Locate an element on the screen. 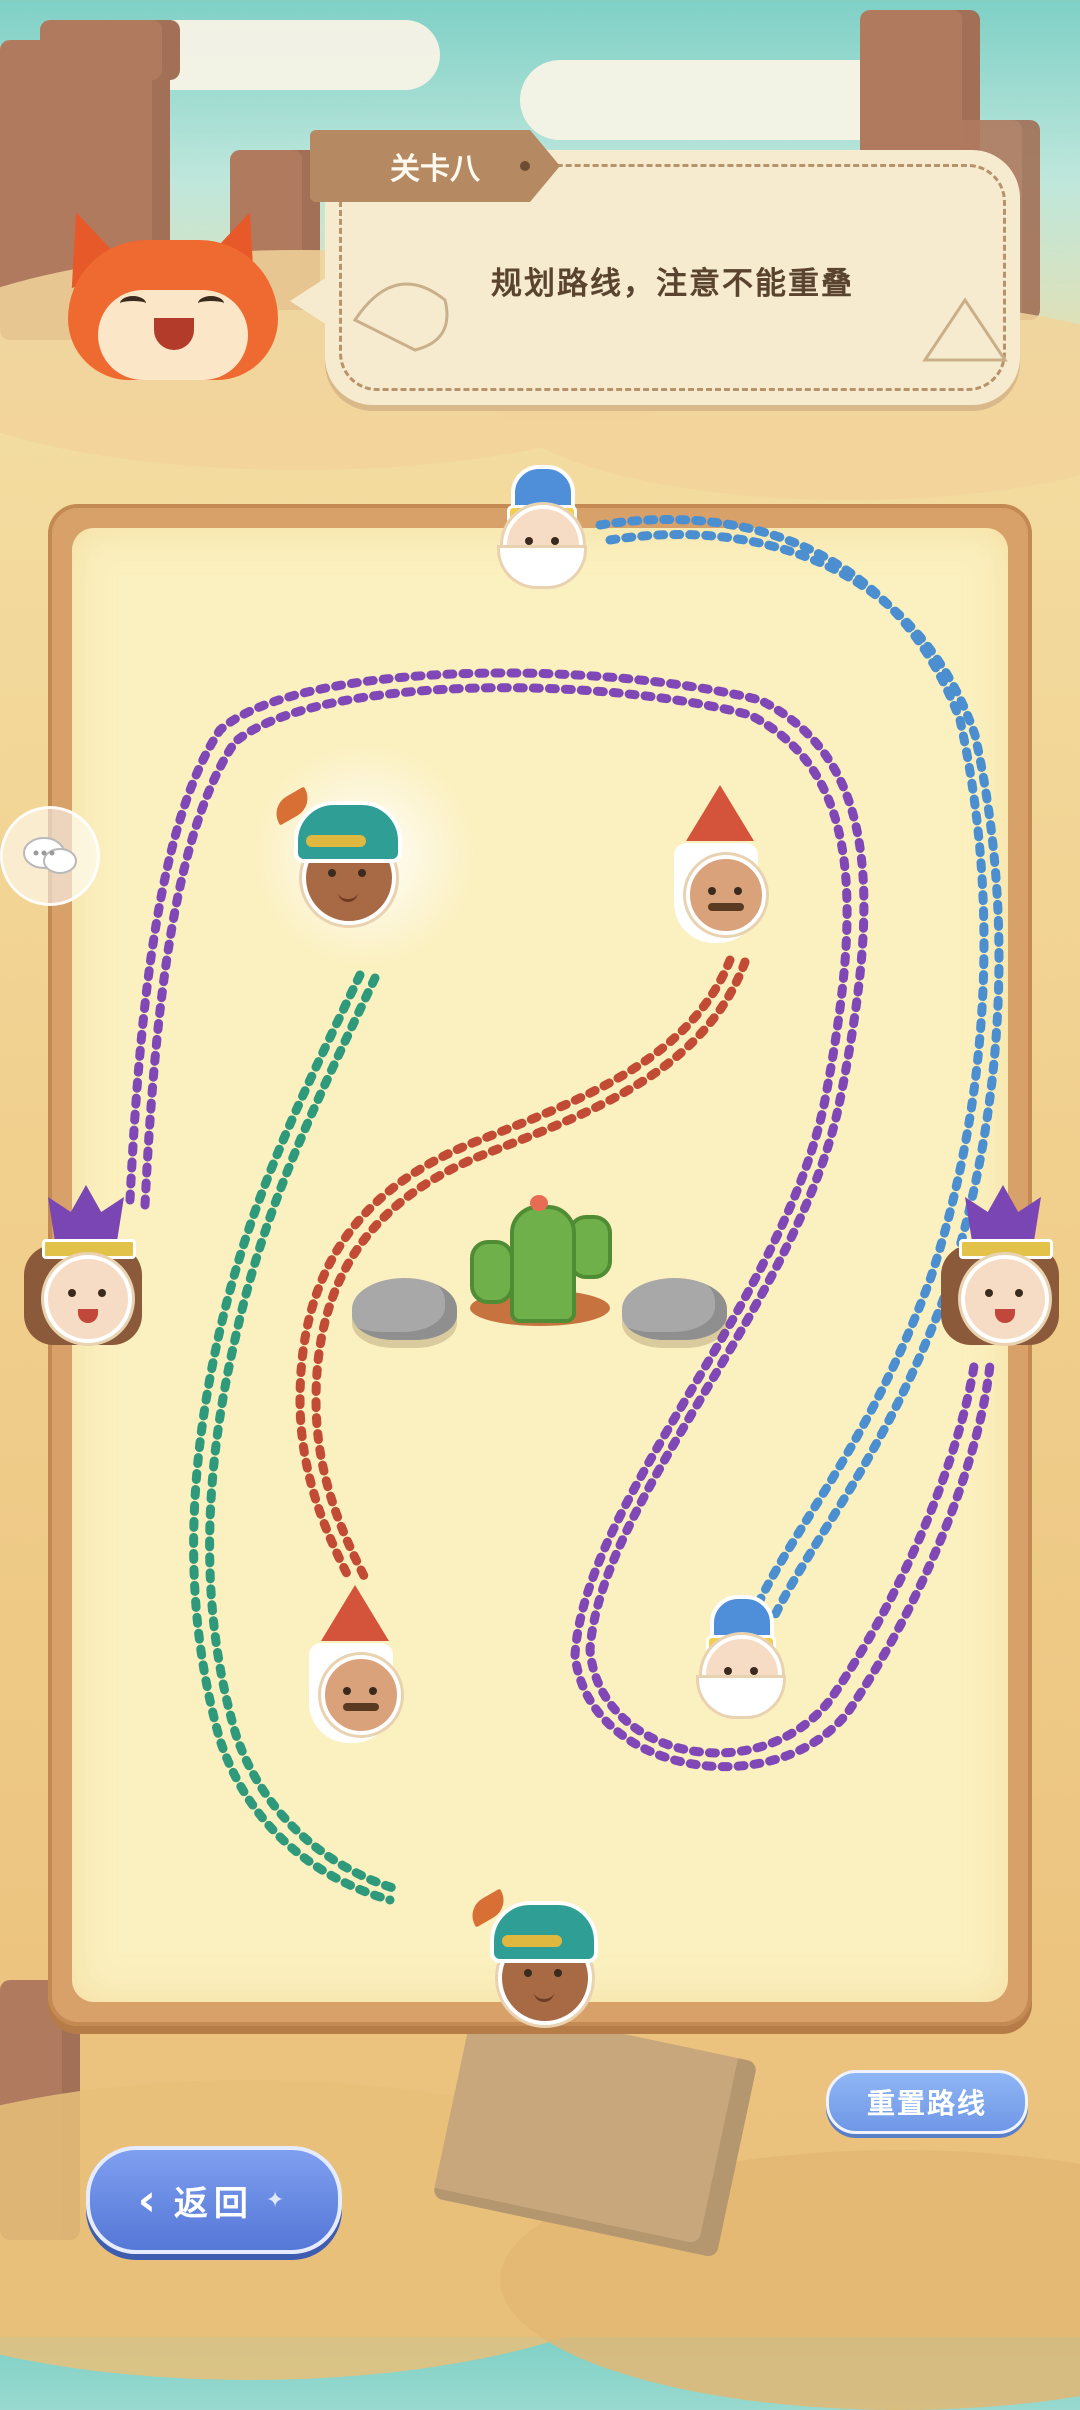 The image size is (1080, 2410). red-hat-man-character-upper is located at coordinates (720, 867).